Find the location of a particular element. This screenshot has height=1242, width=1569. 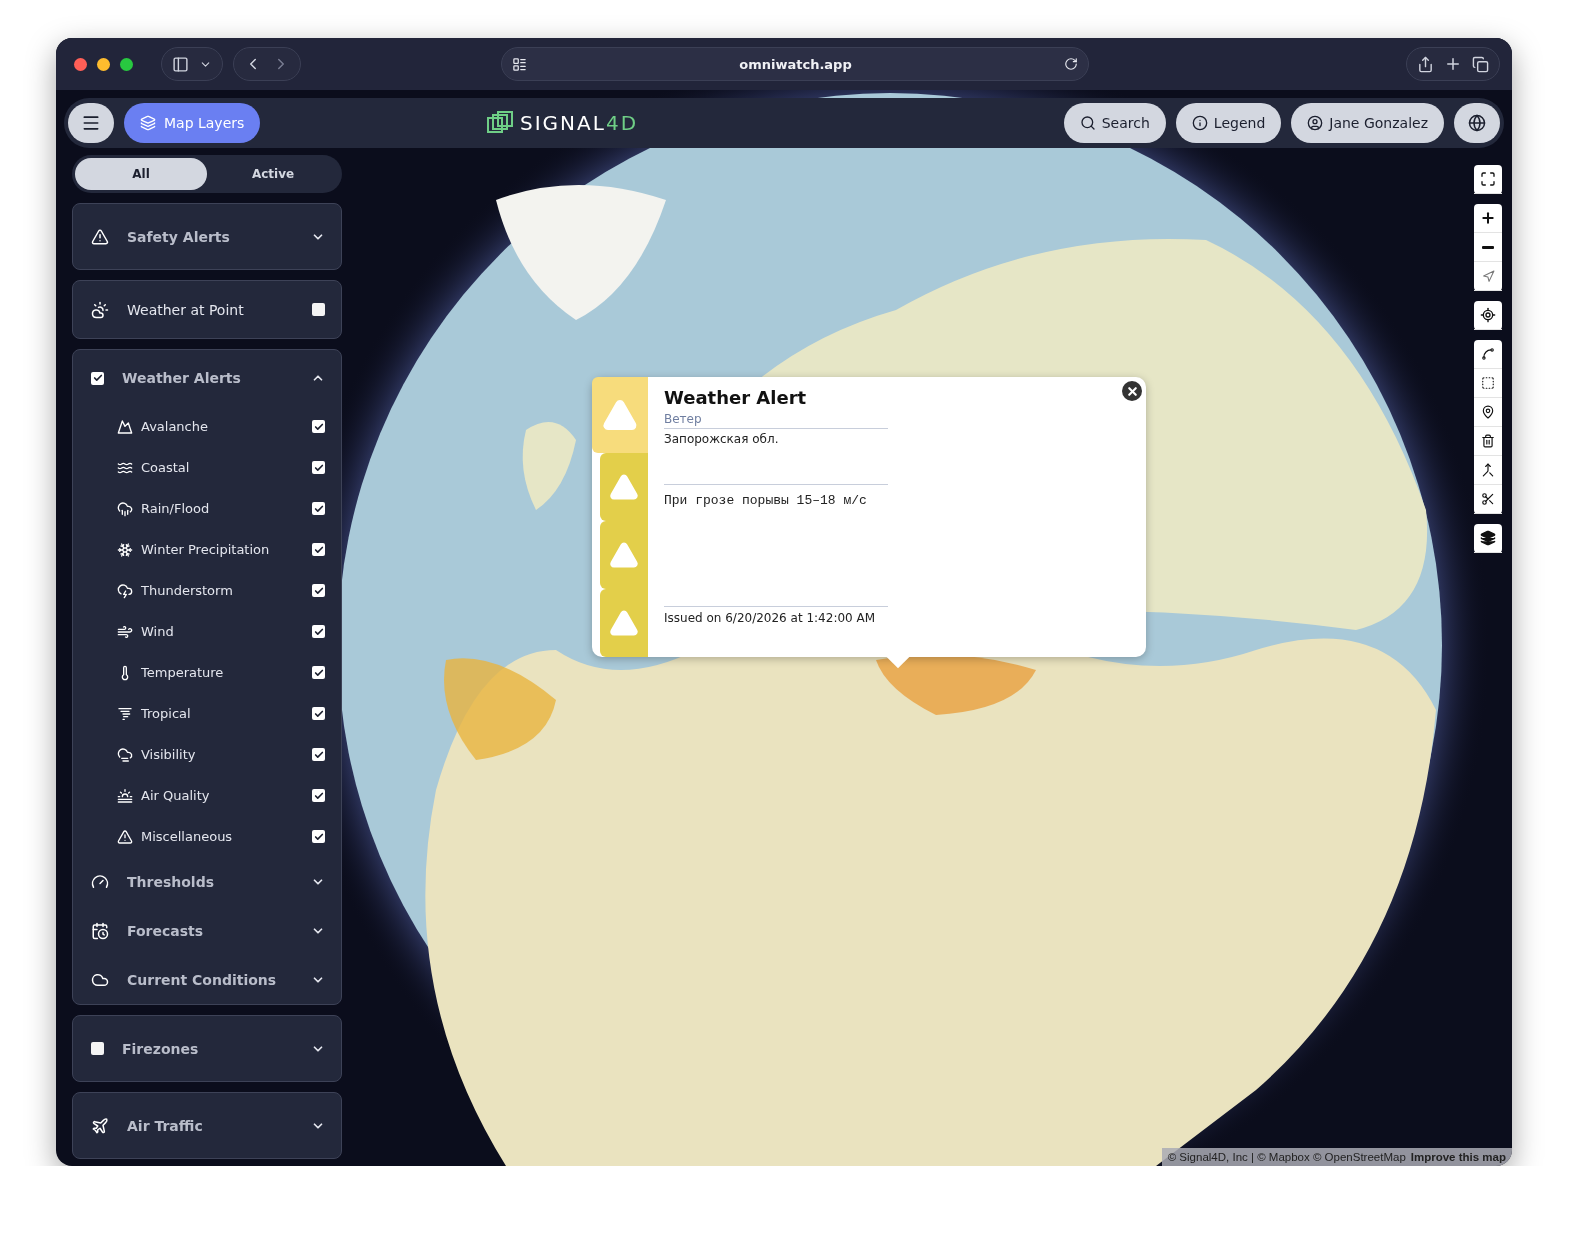

language-button is located at coordinates (1477, 123).